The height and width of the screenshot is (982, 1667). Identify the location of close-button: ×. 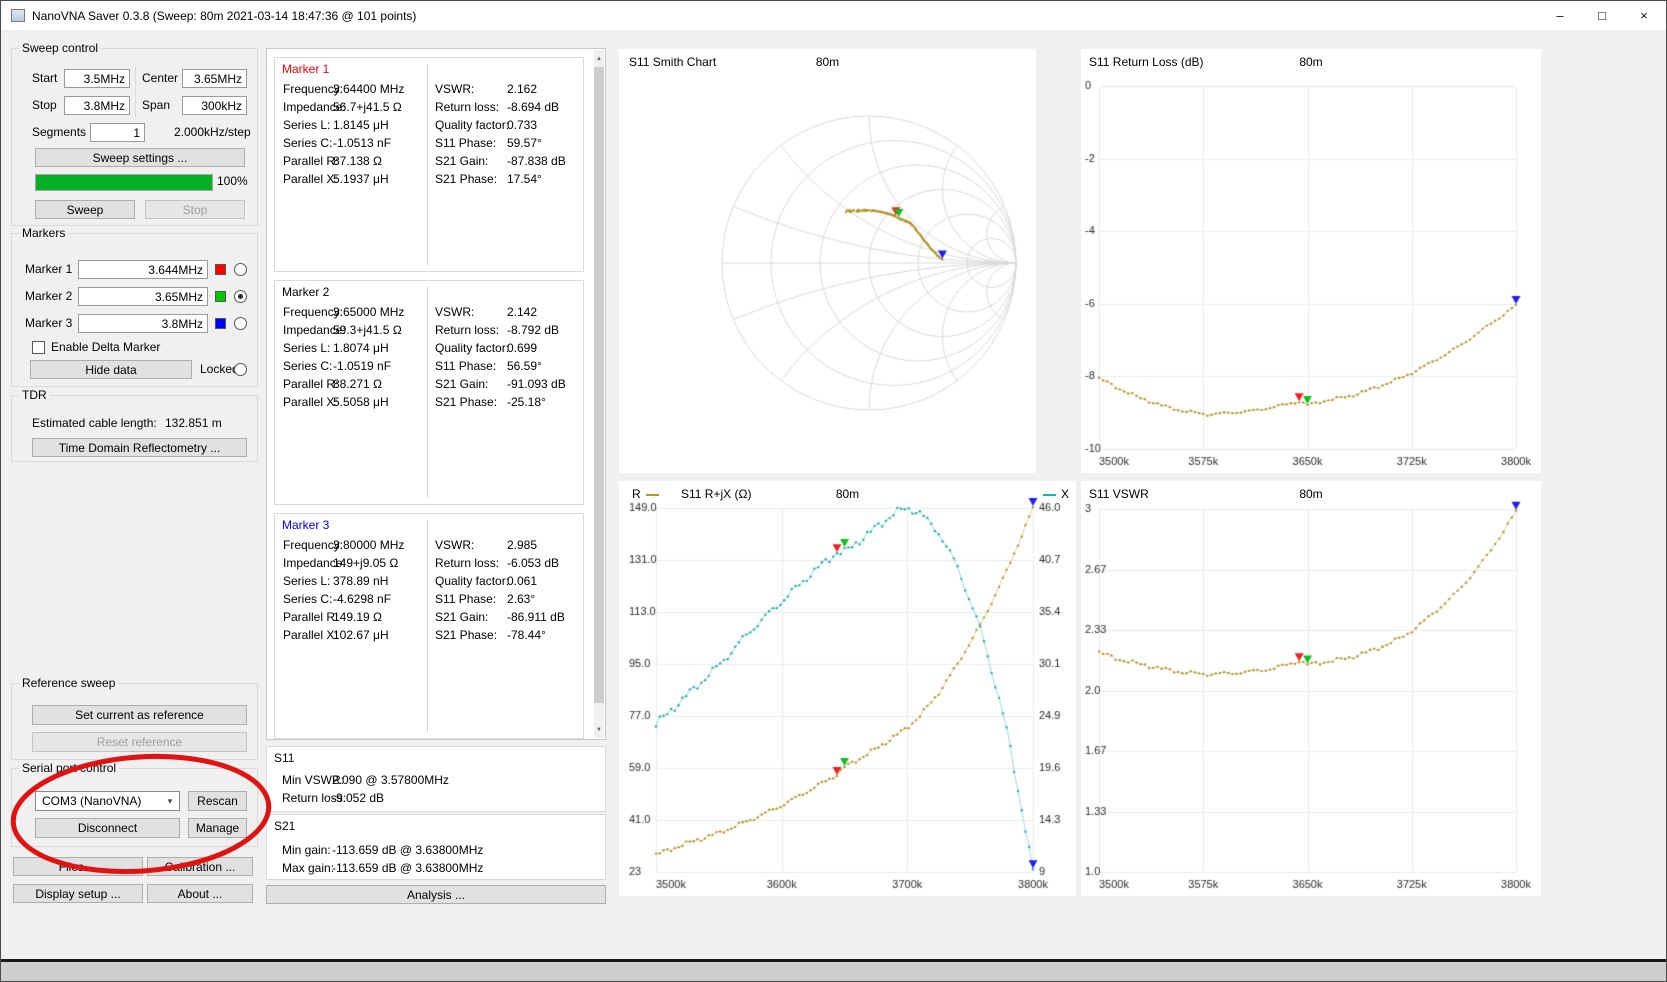
(1644, 16).